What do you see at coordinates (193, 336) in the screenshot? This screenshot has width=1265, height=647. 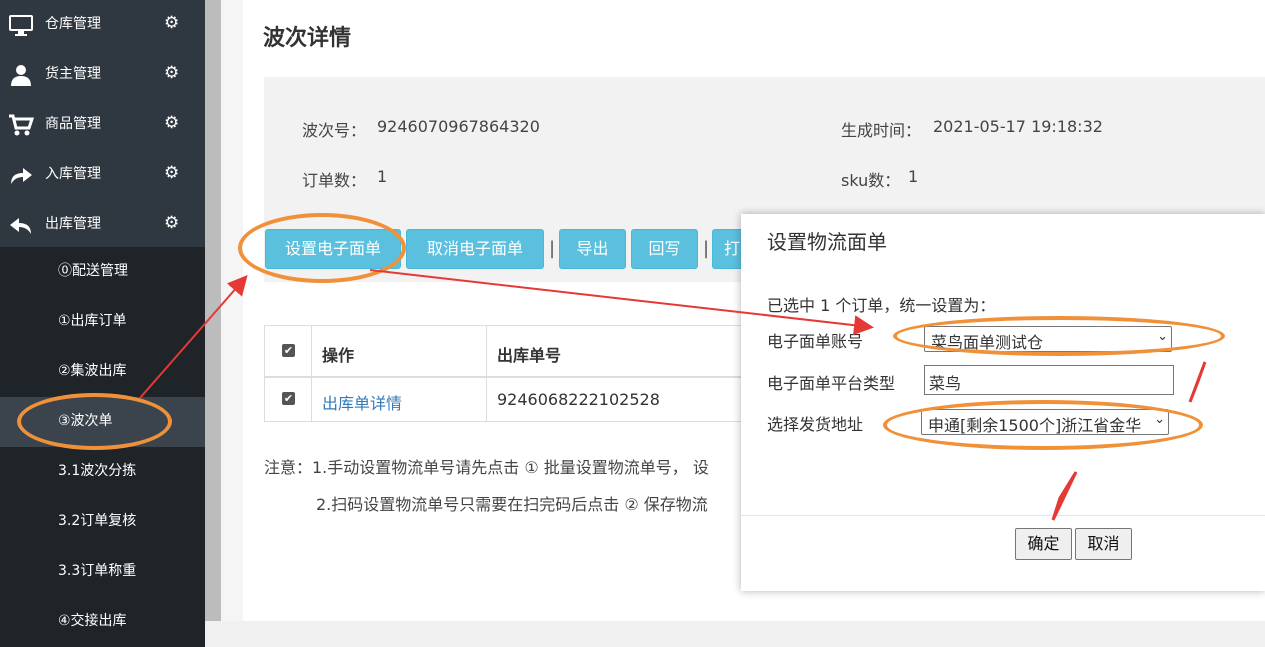 I see `arrow-to-set-button` at bounding box center [193, 336].